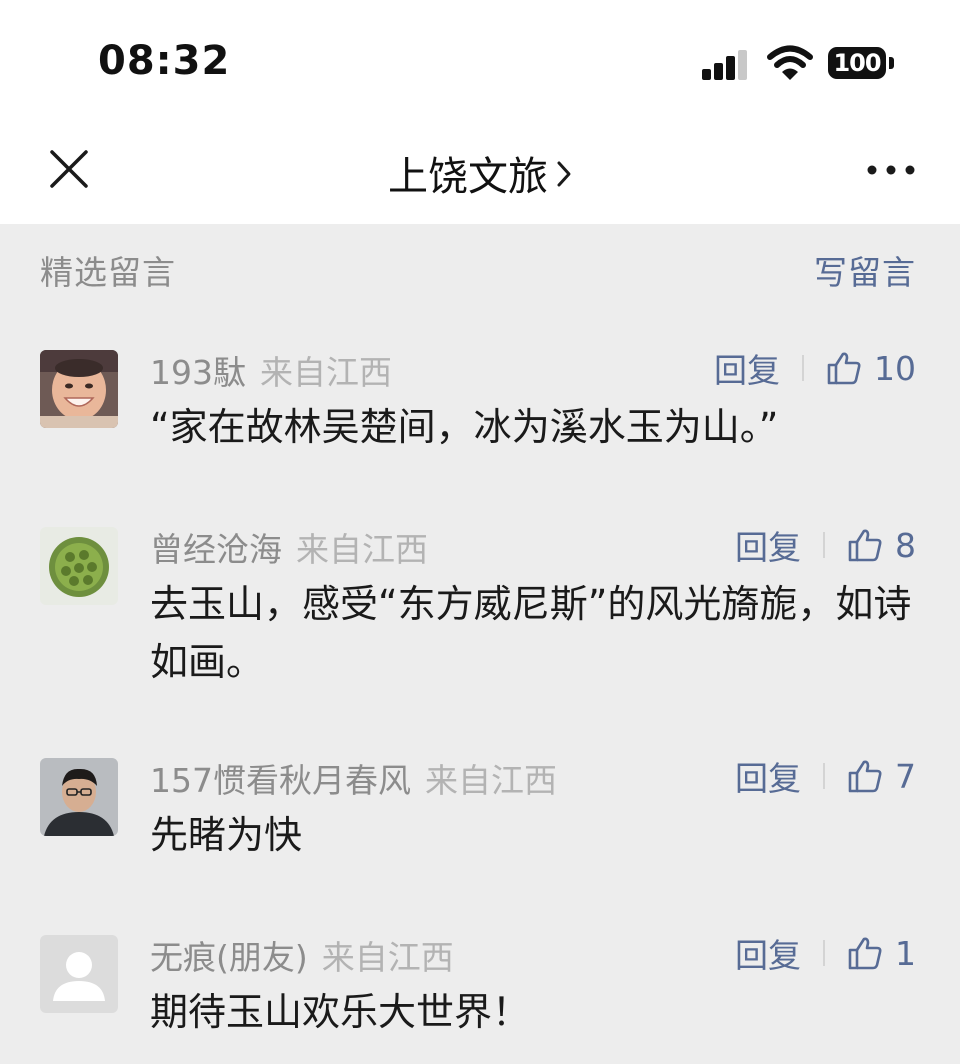  I want to click on like-button: 1, so click(881, 953).